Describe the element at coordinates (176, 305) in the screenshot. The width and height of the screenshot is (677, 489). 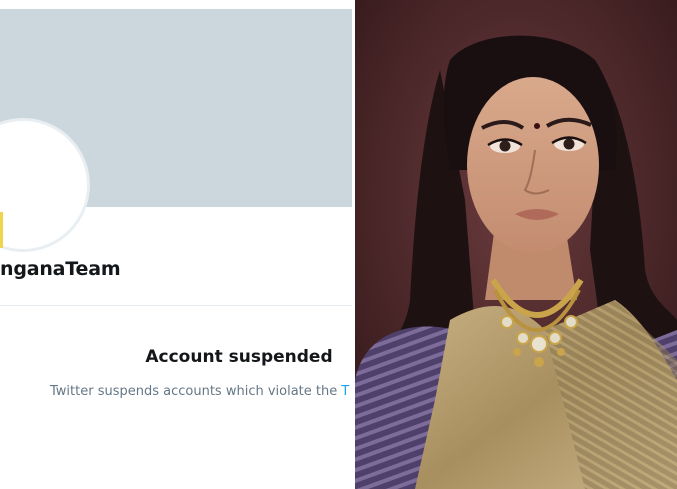
I see `profile-divider` at that location.